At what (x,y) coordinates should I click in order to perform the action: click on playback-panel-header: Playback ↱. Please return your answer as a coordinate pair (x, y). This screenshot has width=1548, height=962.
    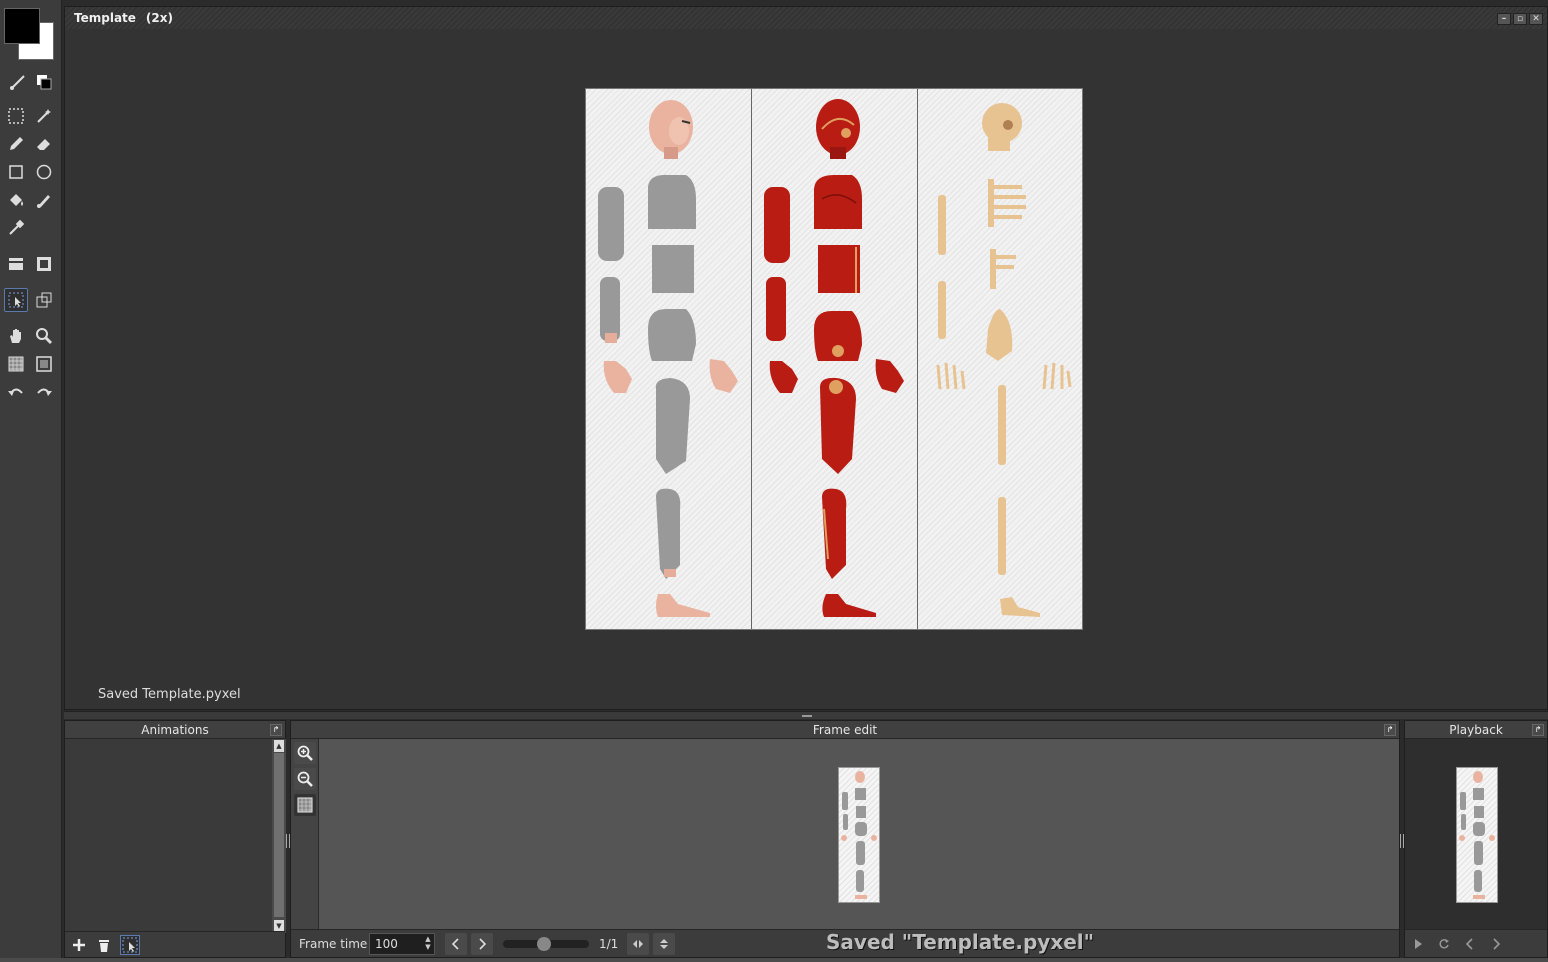
    Looking at the image, I should click on (1476, 730).